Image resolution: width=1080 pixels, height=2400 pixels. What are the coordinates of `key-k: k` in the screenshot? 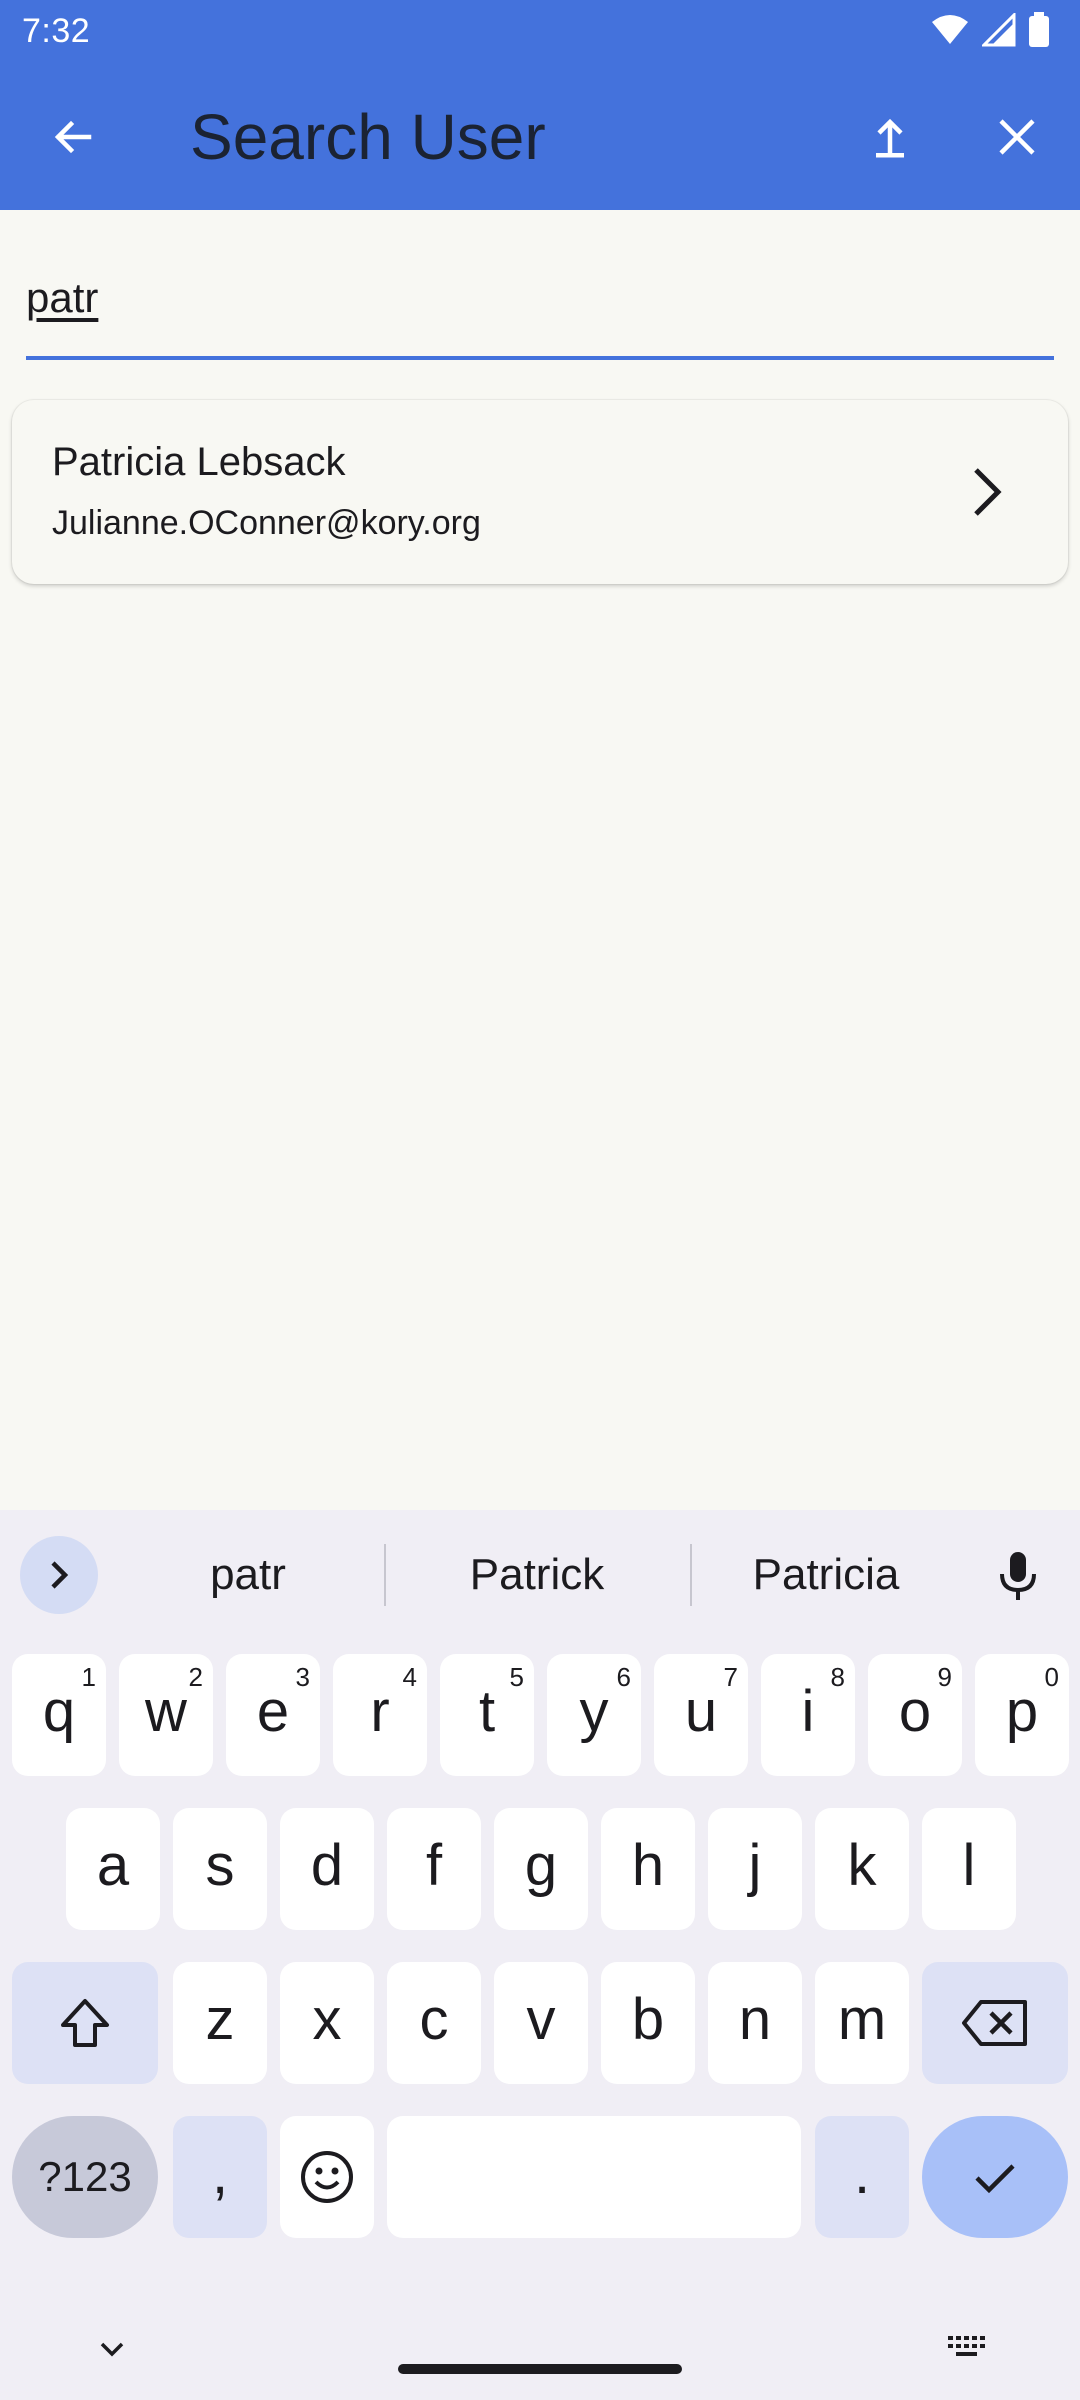 It's located at (862, 1869).